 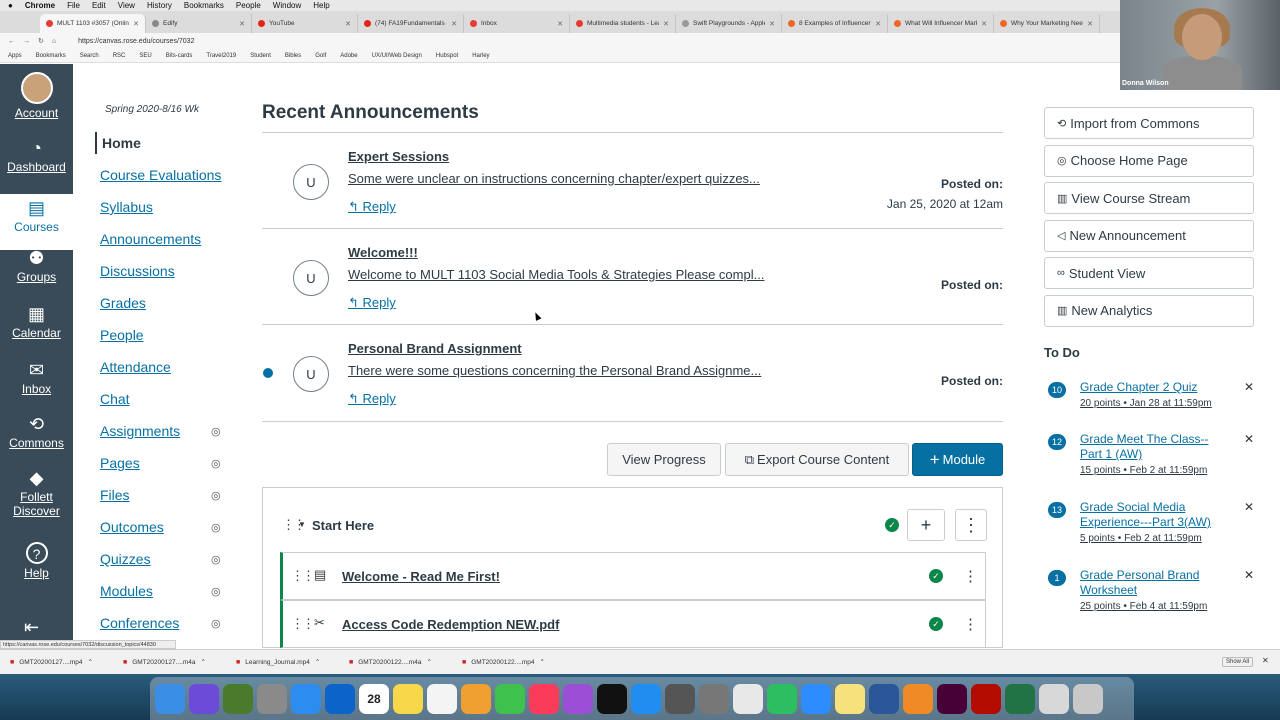 I want to click on add-module-button: + Module, so click(x=957, y=459).